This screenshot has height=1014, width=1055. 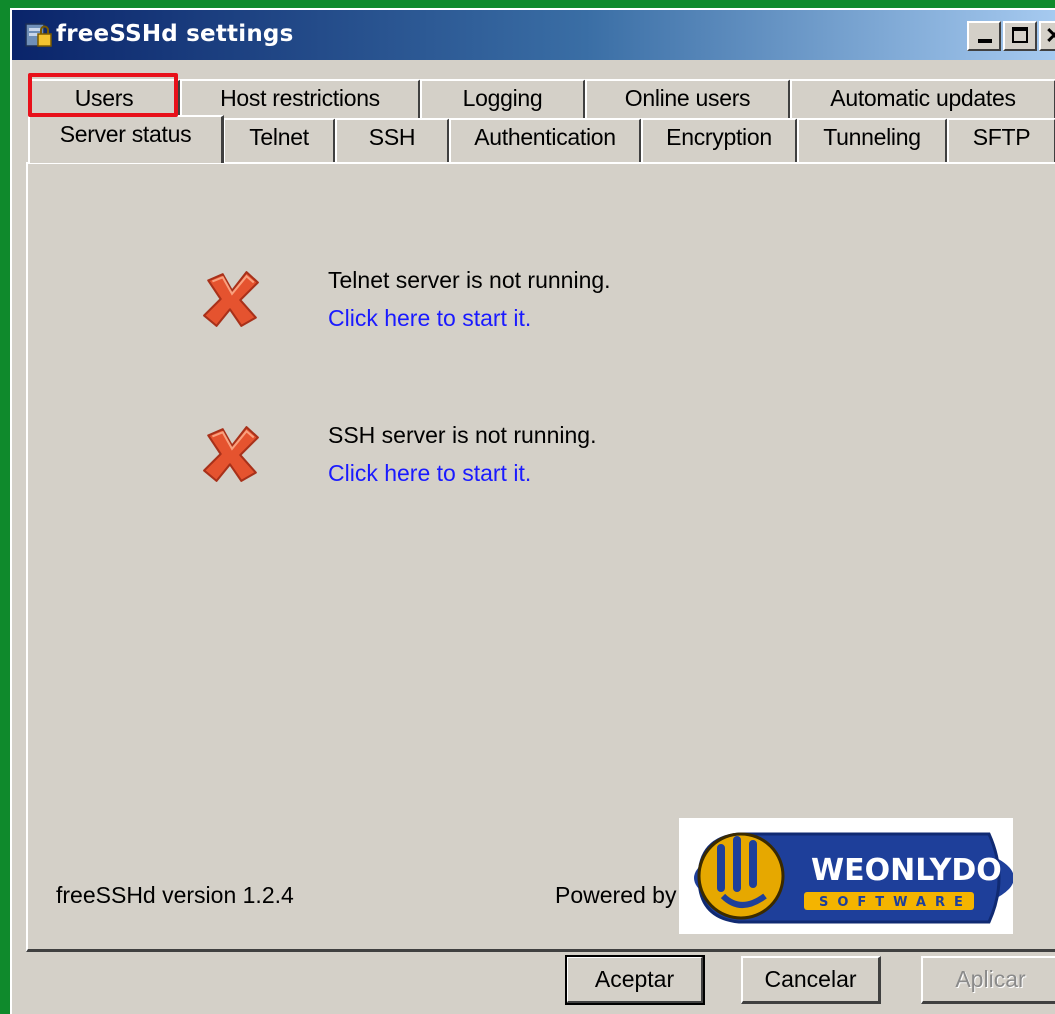 What do you see at coordinates (279, 140) in the screenshot?
I see `tab-telnet: Telnet` at bounding box center [279, 140].